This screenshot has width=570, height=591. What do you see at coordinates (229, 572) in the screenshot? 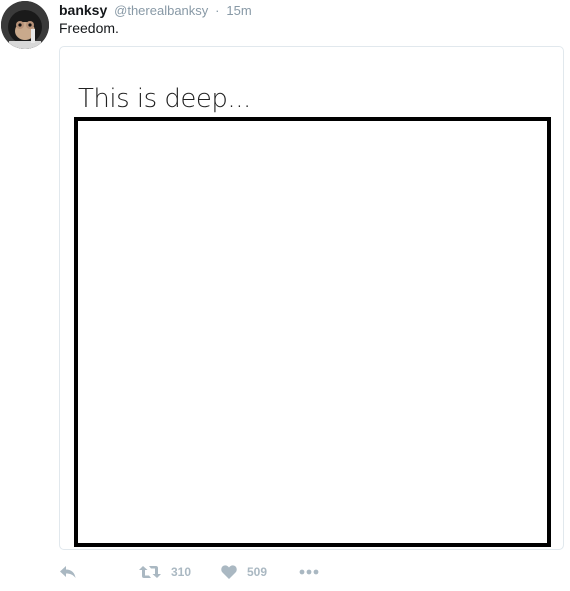
I see `heart-icon` at bounding box center [229, 572].